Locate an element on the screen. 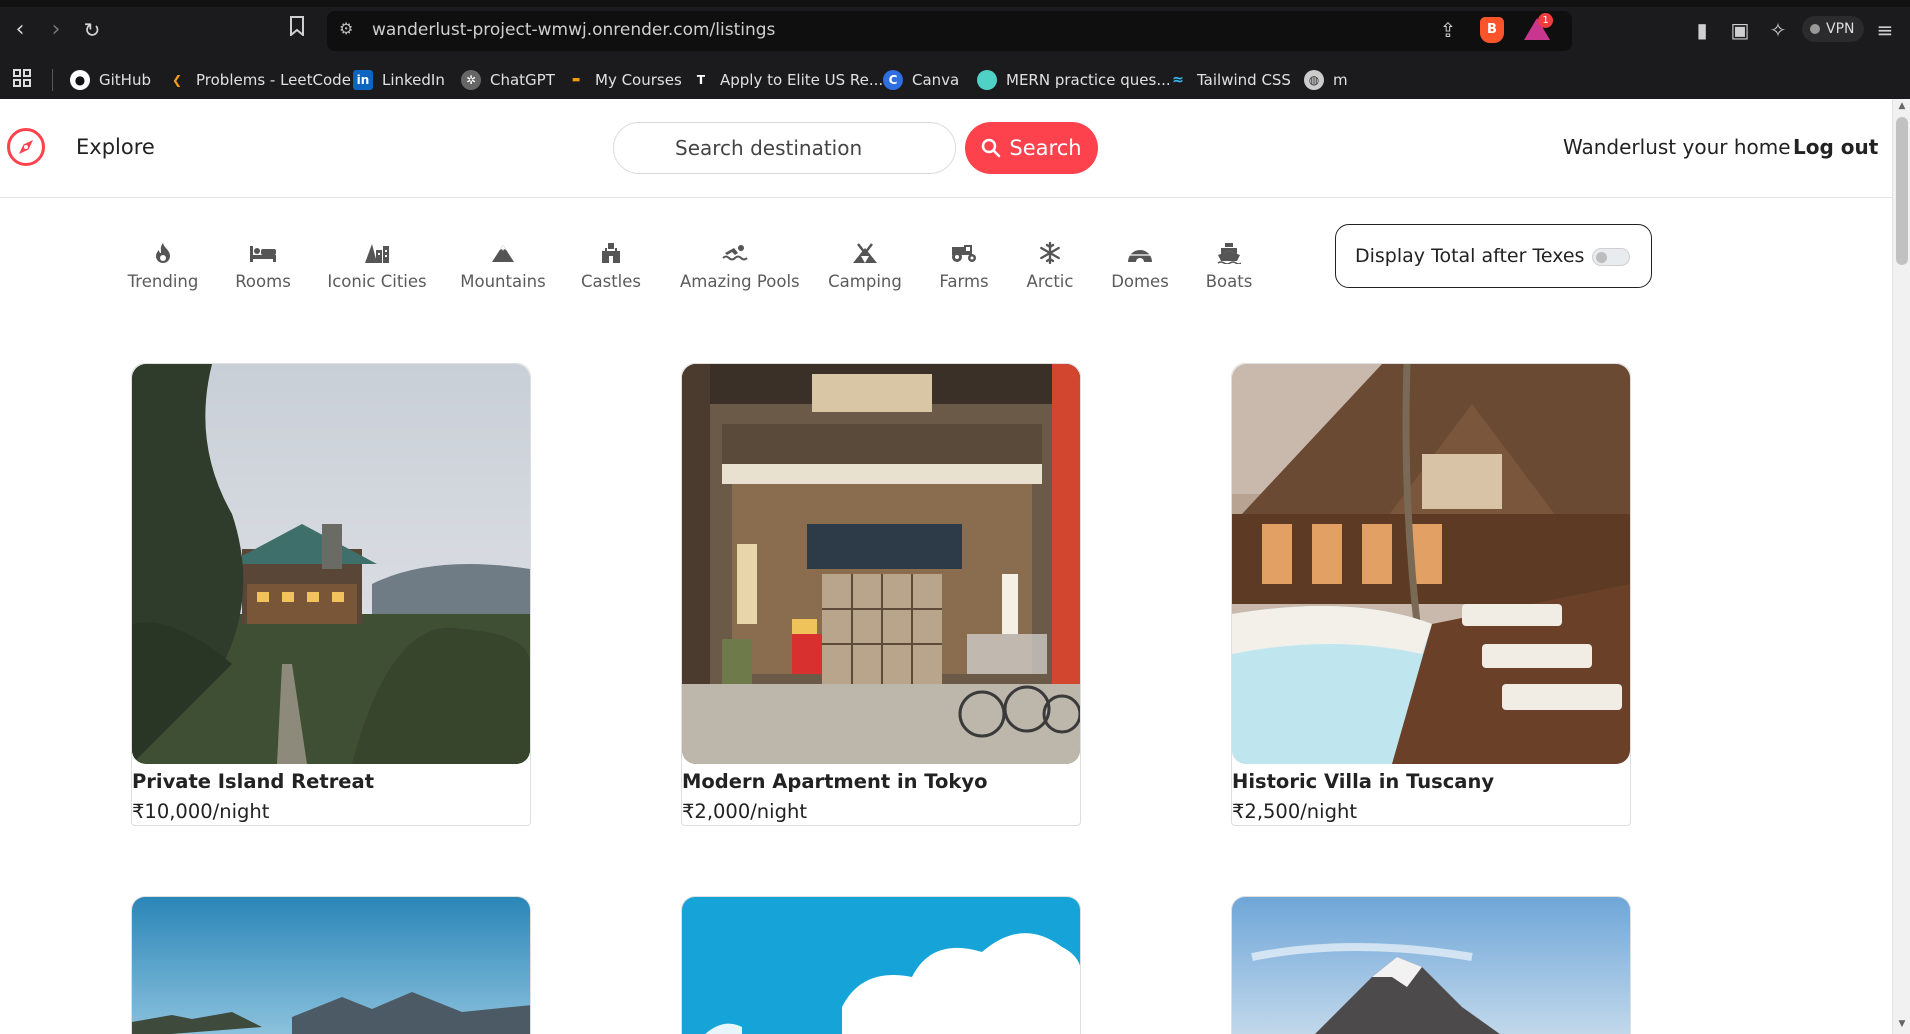 This screenshot has width=1910, height=1034. ship-icon is located at coordinates (1229, 253).